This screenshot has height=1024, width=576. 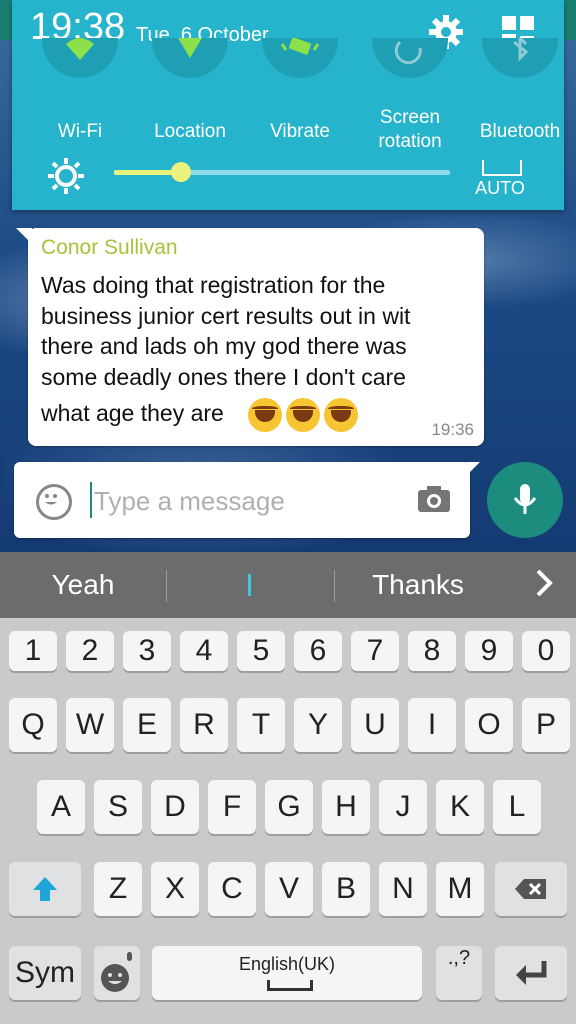 What do you see at coordinates (403, 807) in the screenshot?
I see `key-j: J` at bounding box center [403, 807].